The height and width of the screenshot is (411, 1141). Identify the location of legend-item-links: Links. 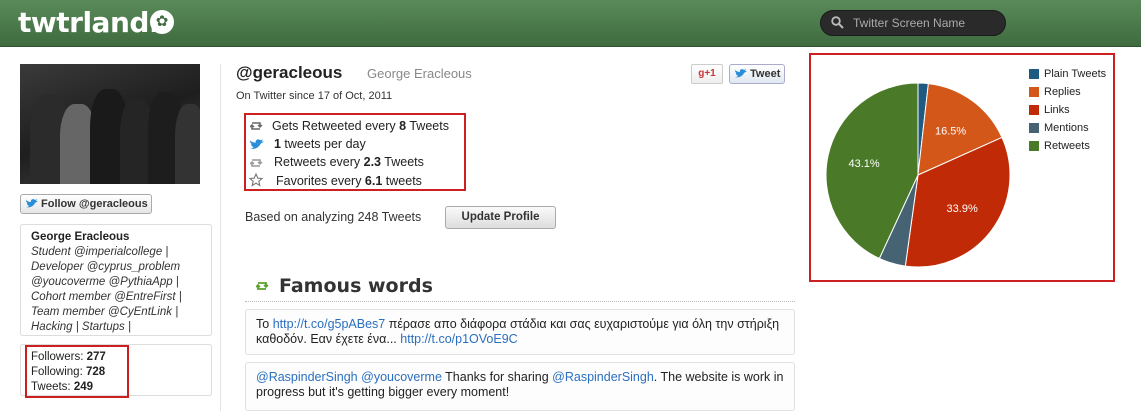
(1067, 113).